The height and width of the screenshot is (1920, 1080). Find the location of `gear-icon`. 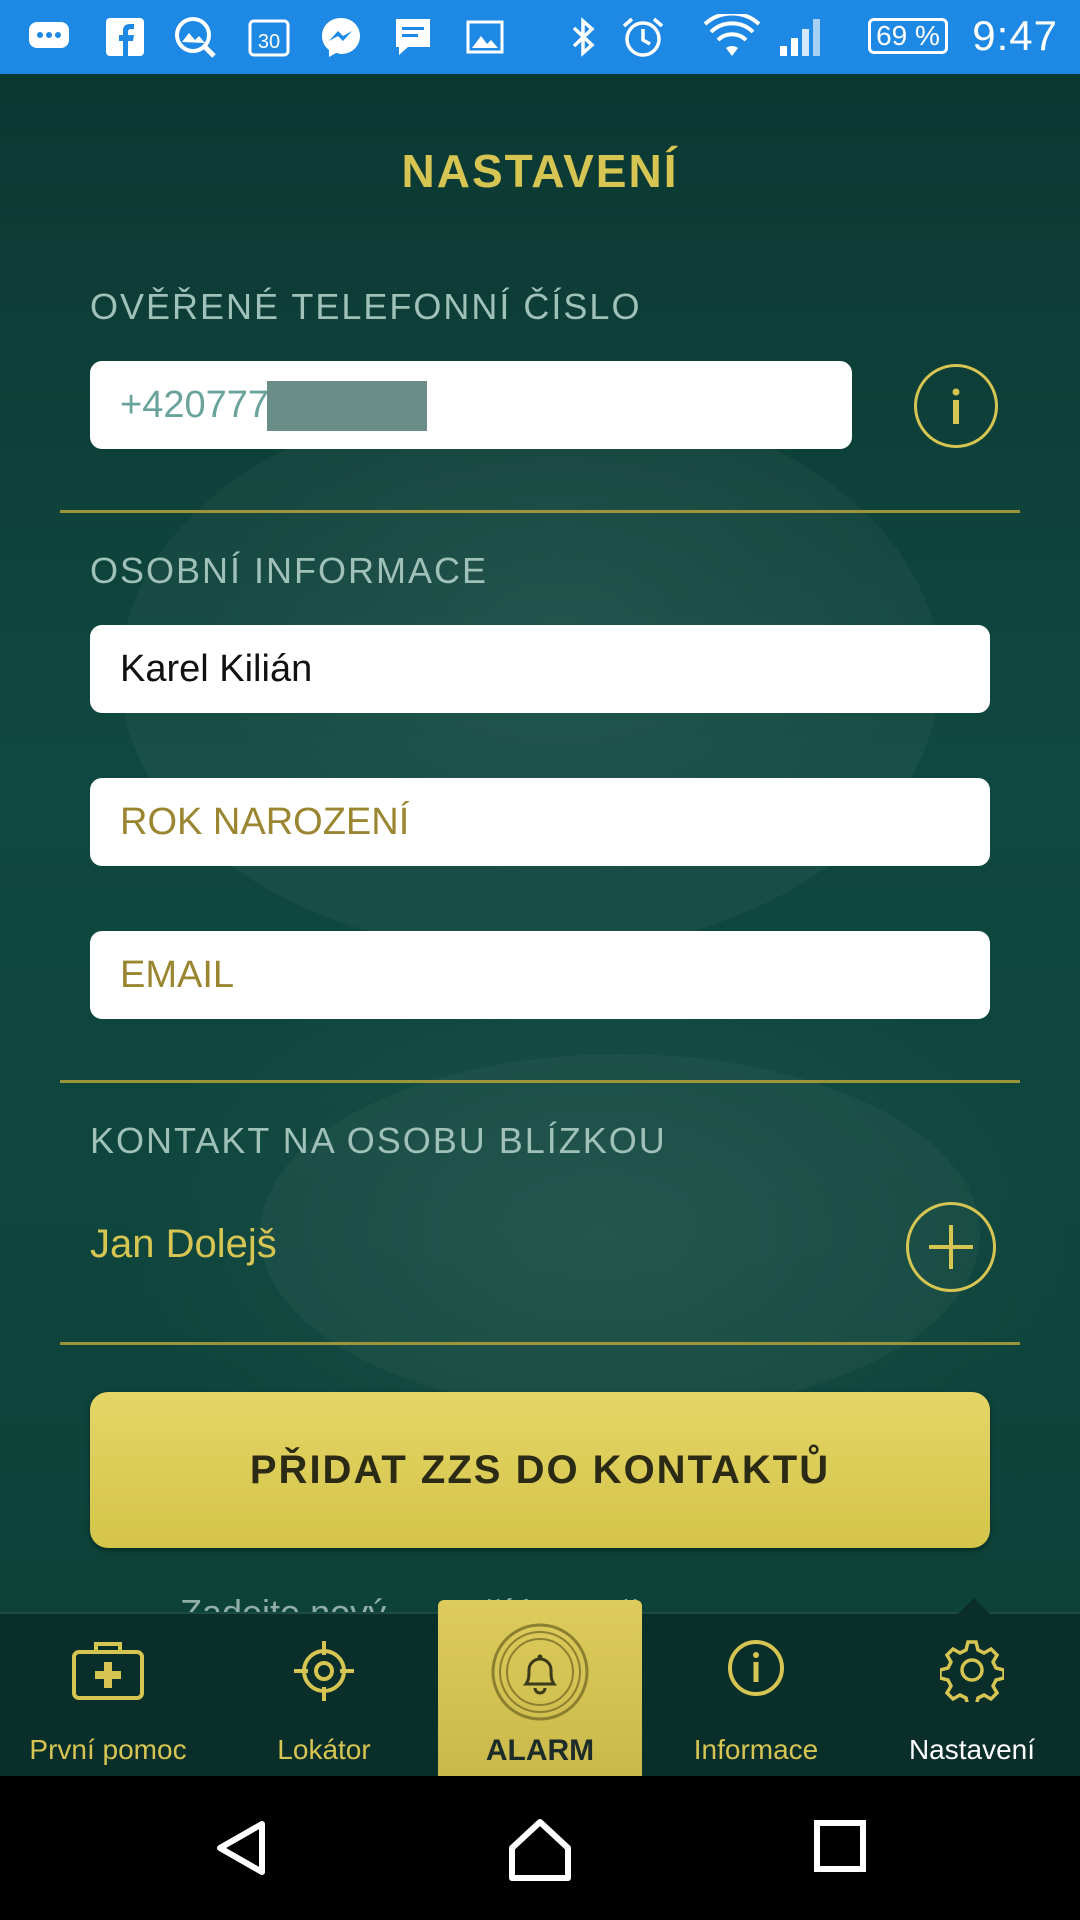

gear-icon is located at coordinates (972, 1671).